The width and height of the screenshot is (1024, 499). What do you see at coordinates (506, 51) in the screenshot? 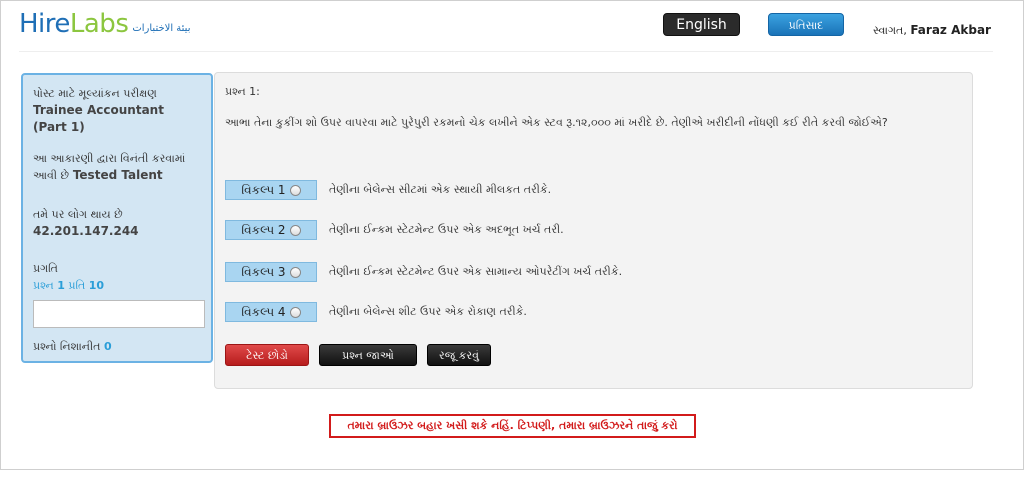
I see `header-divider` at bounding box center [506, 51].